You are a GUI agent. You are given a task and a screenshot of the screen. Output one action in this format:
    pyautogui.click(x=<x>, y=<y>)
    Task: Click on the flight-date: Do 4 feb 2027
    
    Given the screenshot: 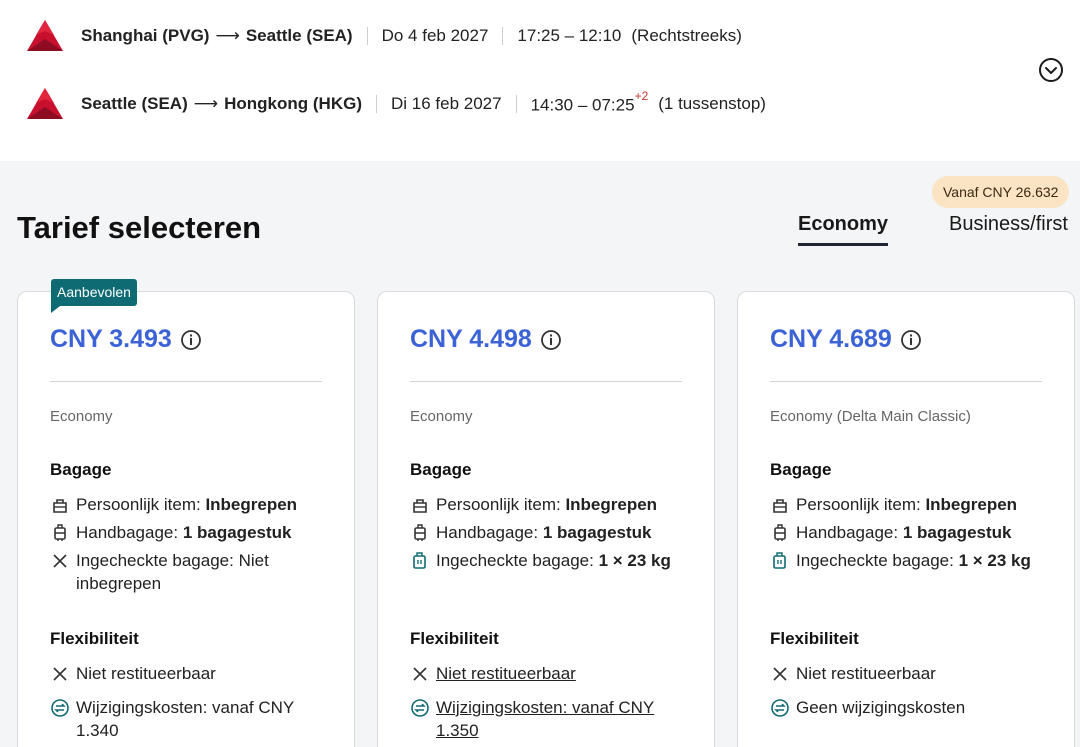 What is the action you would take?
    pyautogui.click(x=435, y=35)
    